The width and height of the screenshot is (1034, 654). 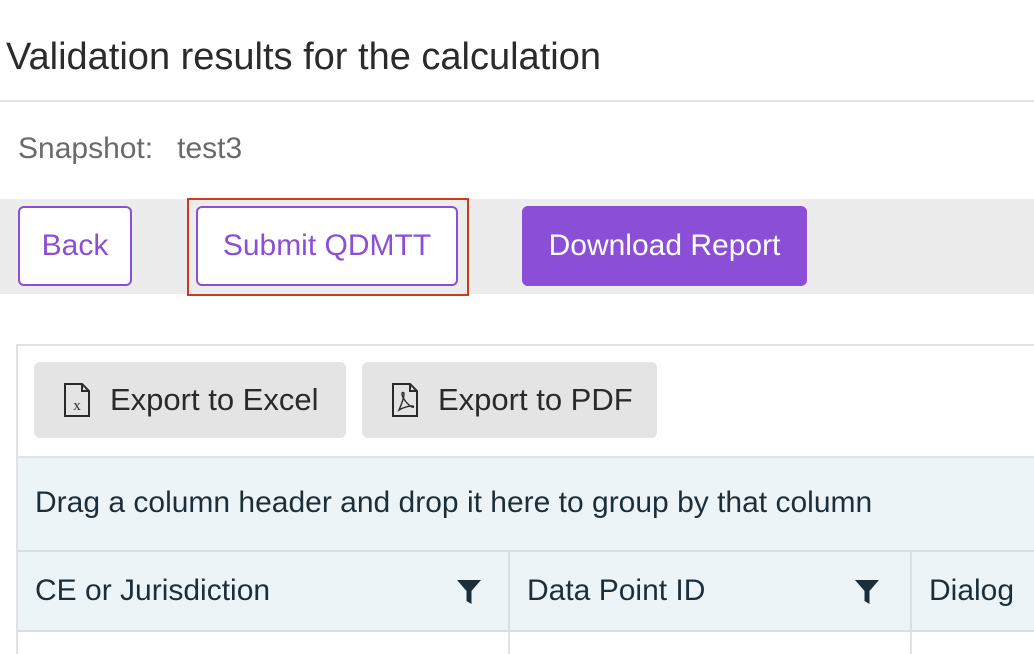 What do you see at coordinates (153, 590) in the screenshot?
I see `column-label: CE or Jurisdiction` at bounding box center [153, 590].